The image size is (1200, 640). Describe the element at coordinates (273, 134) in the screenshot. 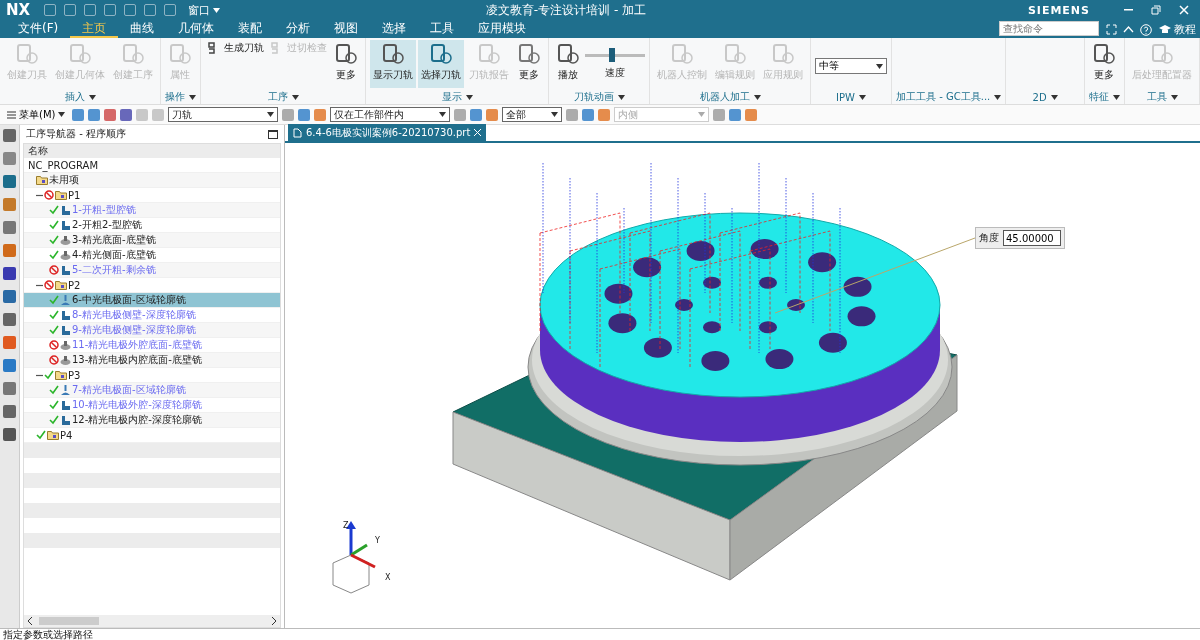

I see `maximize-icon` at that location.